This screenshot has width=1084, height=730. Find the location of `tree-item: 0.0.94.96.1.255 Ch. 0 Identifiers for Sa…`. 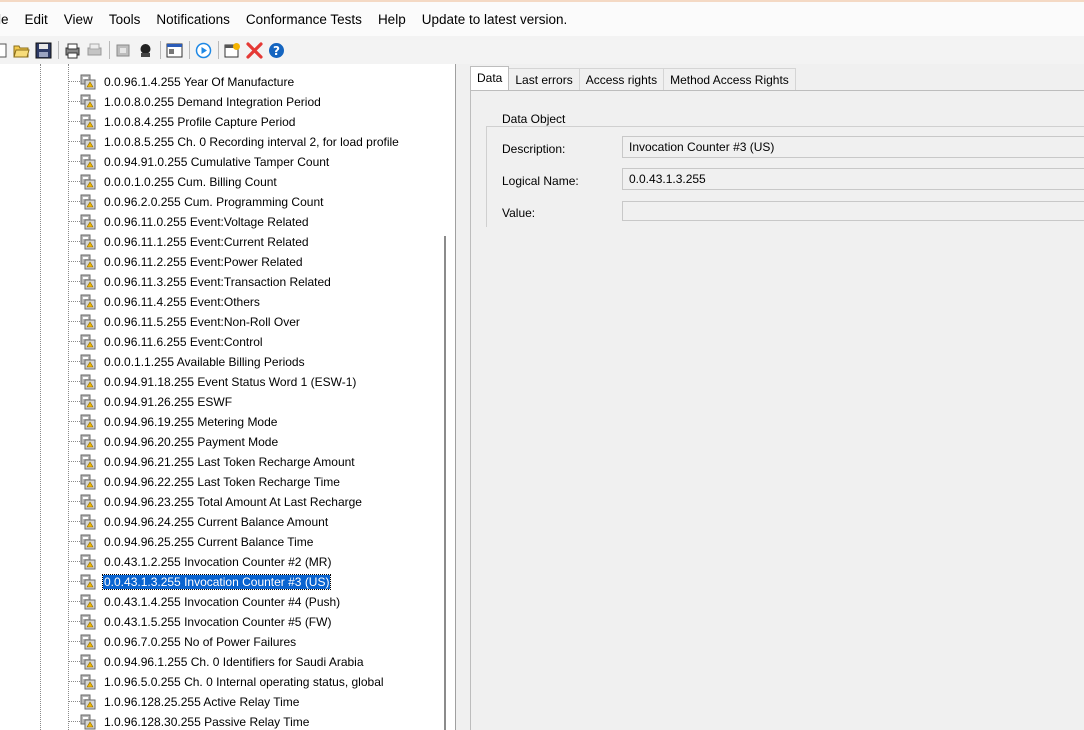

tree-item: 0.0.94.96.1.255 Ch. 0 Identifiers for Sa… is located at coordinates (220, 662).